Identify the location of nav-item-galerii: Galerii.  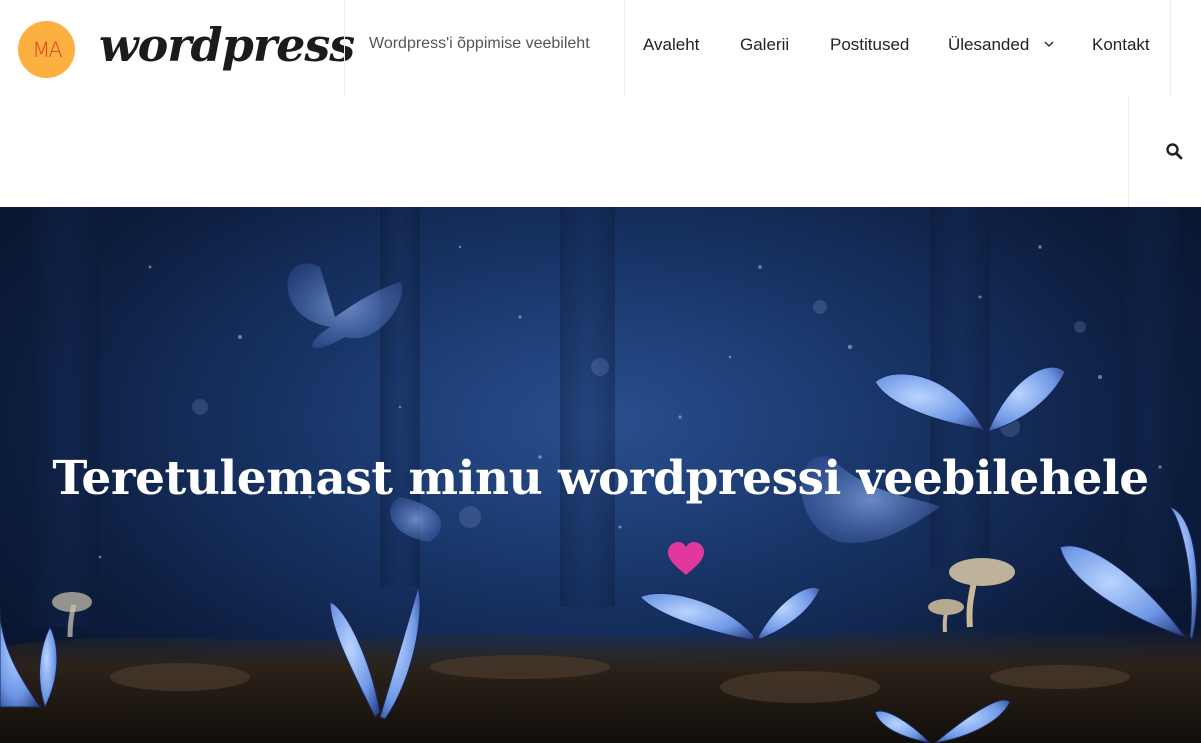
(764, 45).